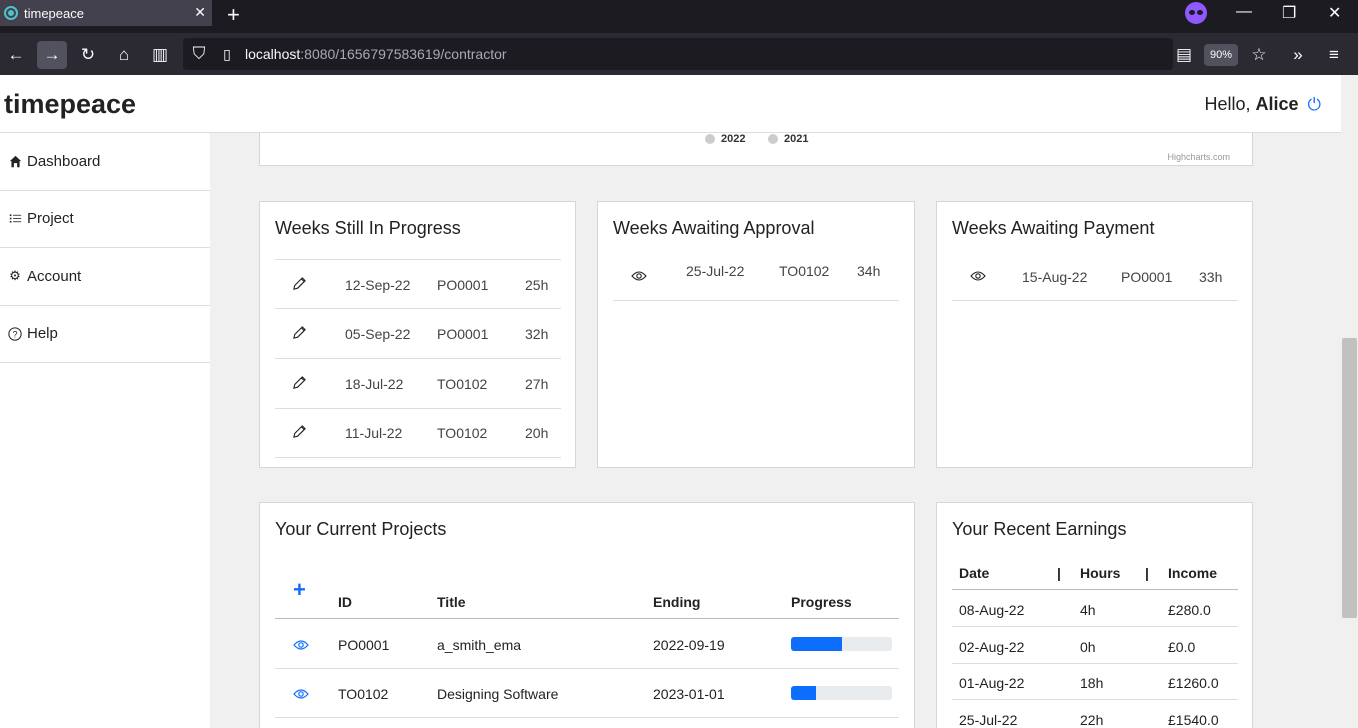 The height and width of the screenshot is (728, 1358). I want to click on new-tab-button: +, so click(233, 15).